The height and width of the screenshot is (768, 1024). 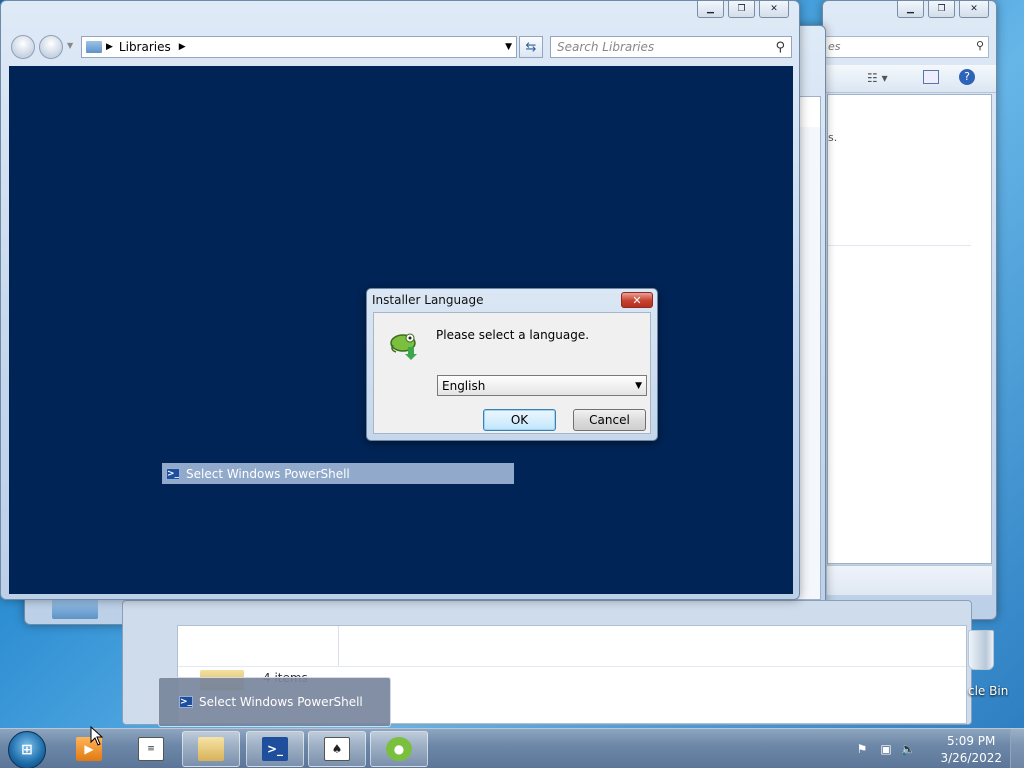 What do you see at coordinates (638, 385) in the screenshot?
I see `chevron-down-icon: ▼` at bounding box center [638, 385].